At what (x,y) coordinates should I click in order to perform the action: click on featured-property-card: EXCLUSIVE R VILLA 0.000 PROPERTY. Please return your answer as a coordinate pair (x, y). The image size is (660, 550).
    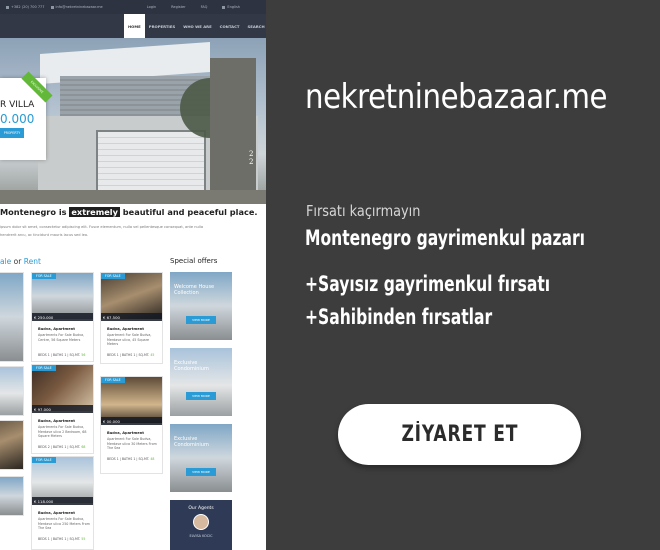
    Looking at the image, I should click on (26, 115).